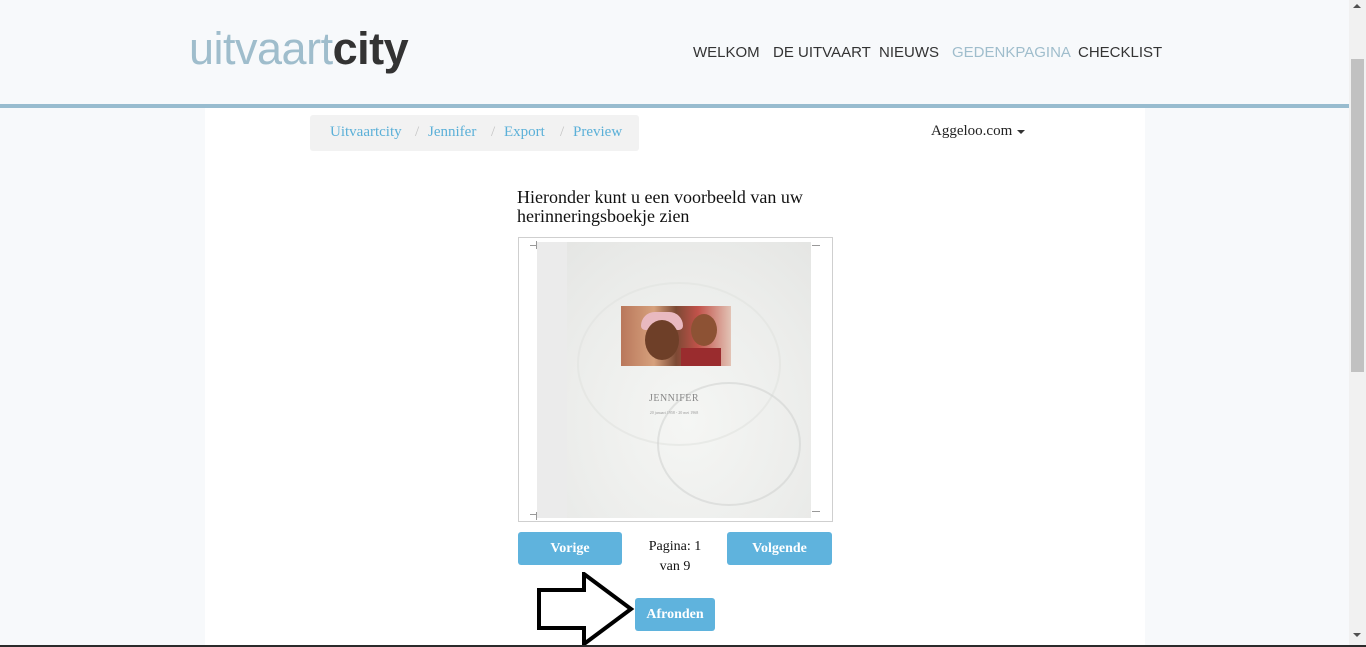 This screenshot has height=647, width=1366. Describe the element at coordinates (822, 52) in the screenshot. I see `nav-item-de-uitvaart: DE UITVAART` at that location.